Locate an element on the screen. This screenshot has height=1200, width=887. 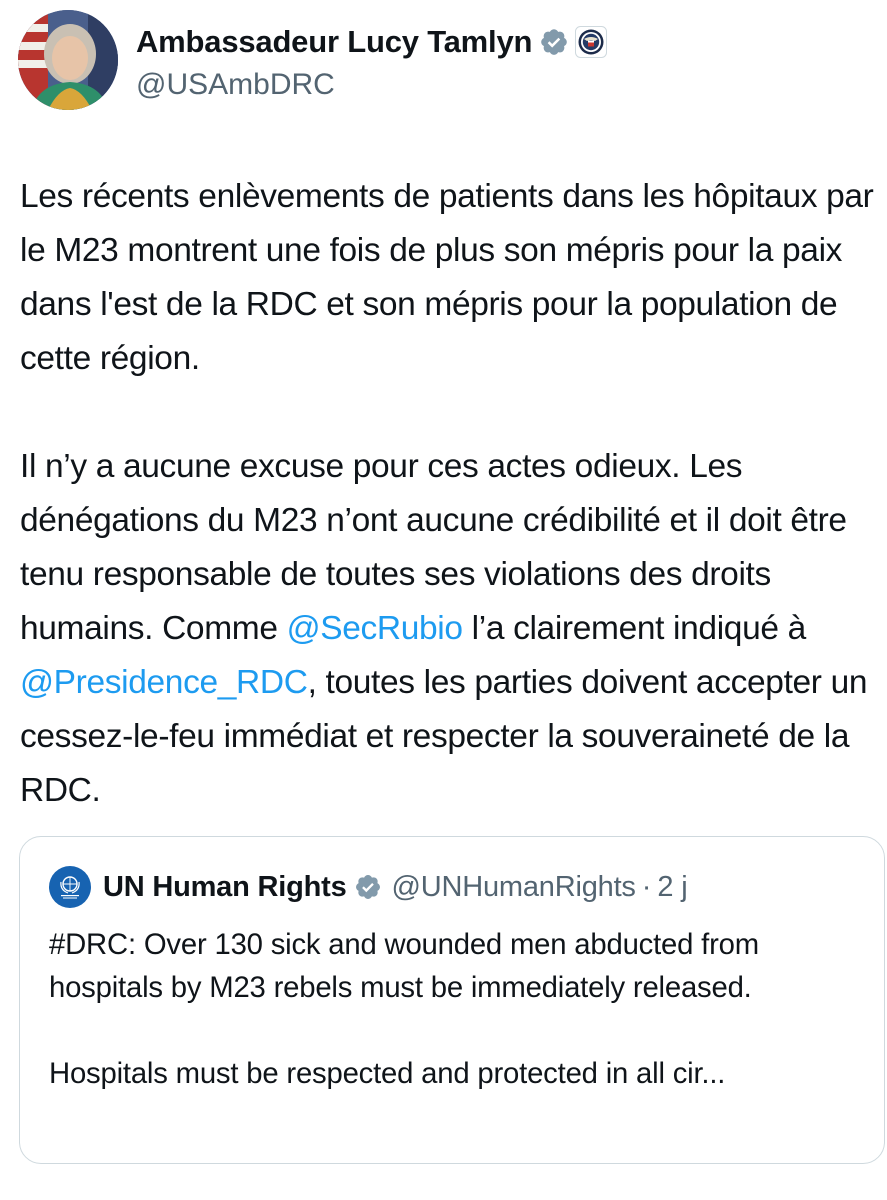
quoted-tweet-header: UN Human Rights @UNHumanRights · 2 j is located at coordinates (368, 887).